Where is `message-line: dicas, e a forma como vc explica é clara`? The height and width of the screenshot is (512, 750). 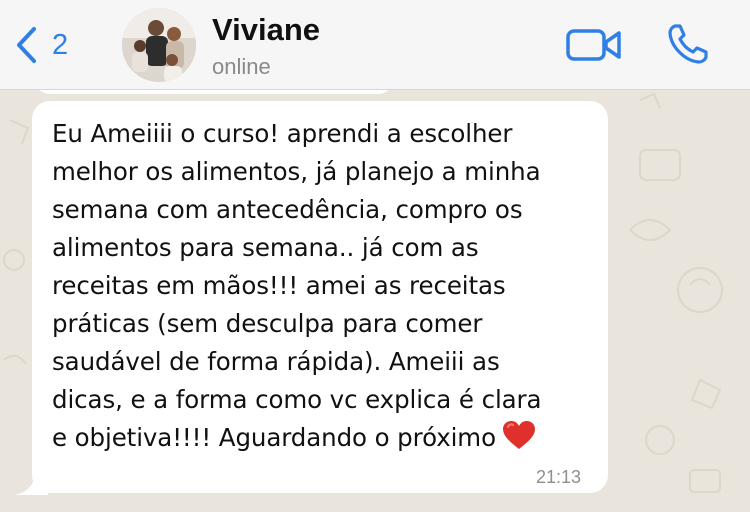
message-line: dicas, e a forma como vc explica é clara is located at coordinates (297, 399).